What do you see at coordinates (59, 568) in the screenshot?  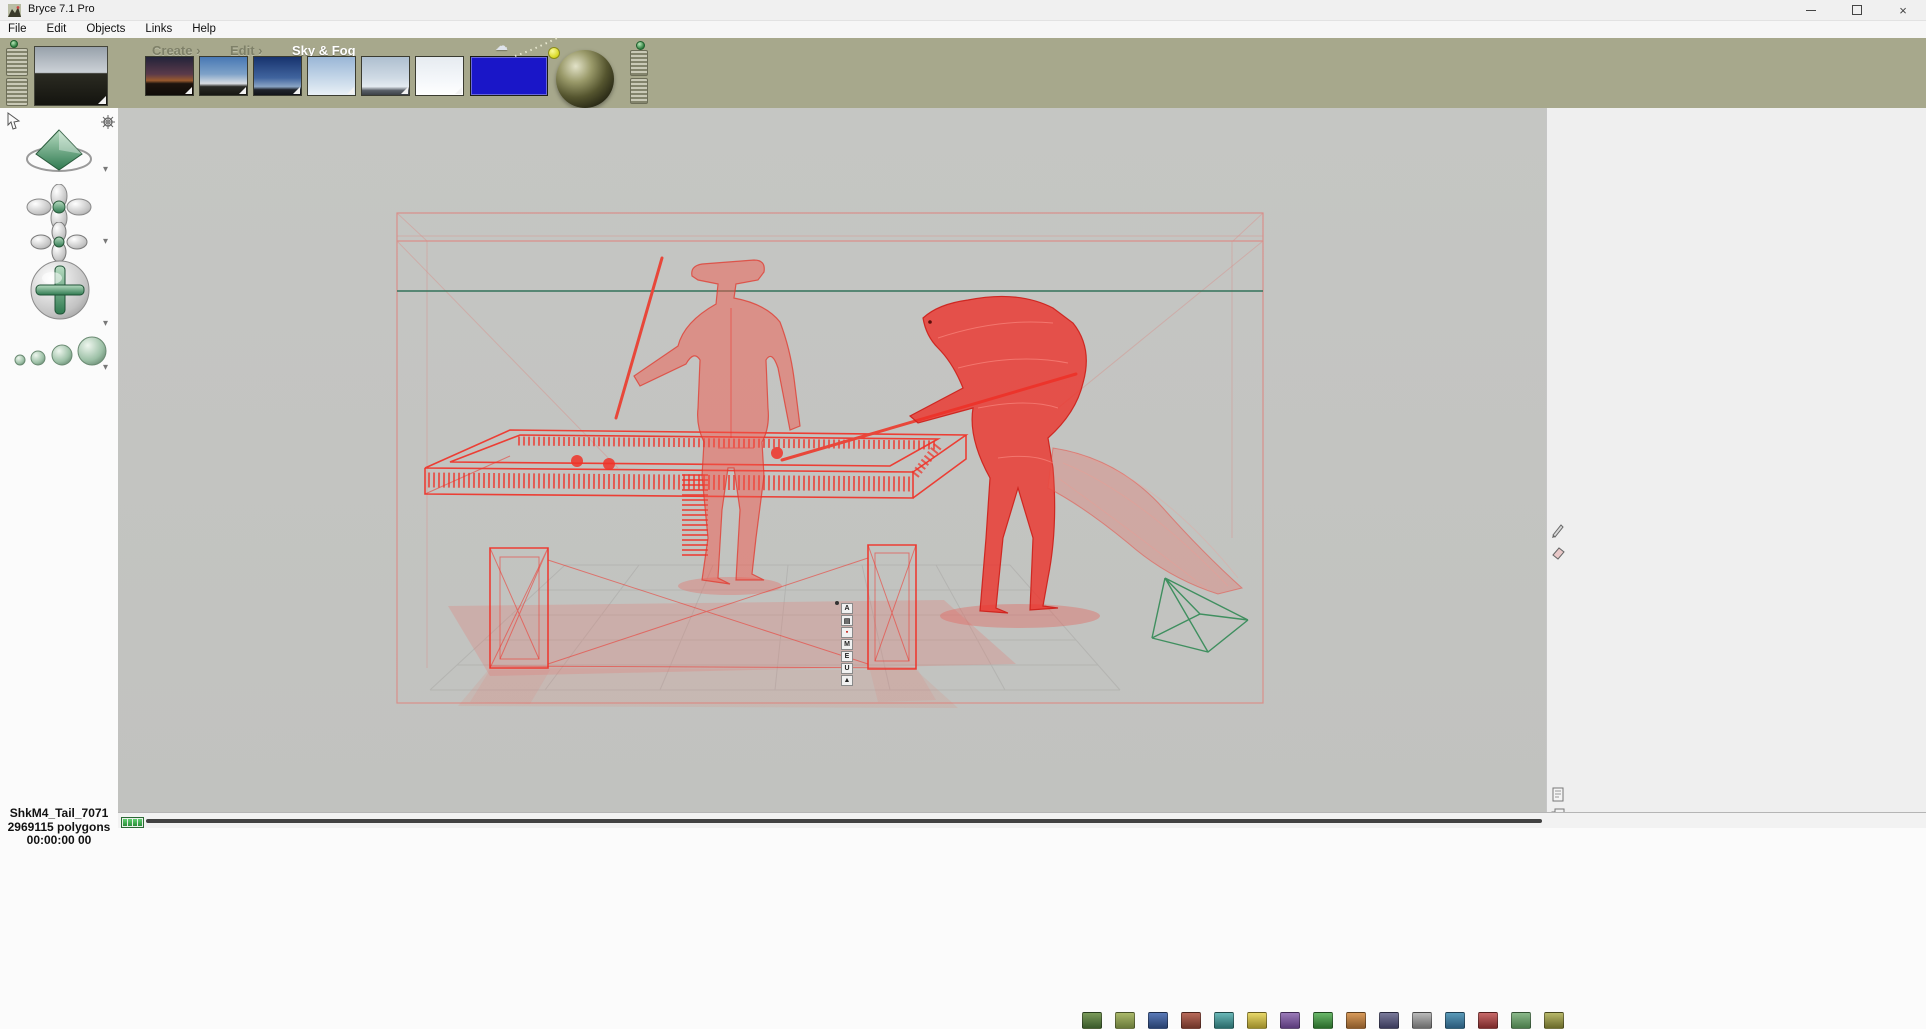 I see `camera-palette: ▾ ▾ ▾ ▾` at bounding box center [59, 568].